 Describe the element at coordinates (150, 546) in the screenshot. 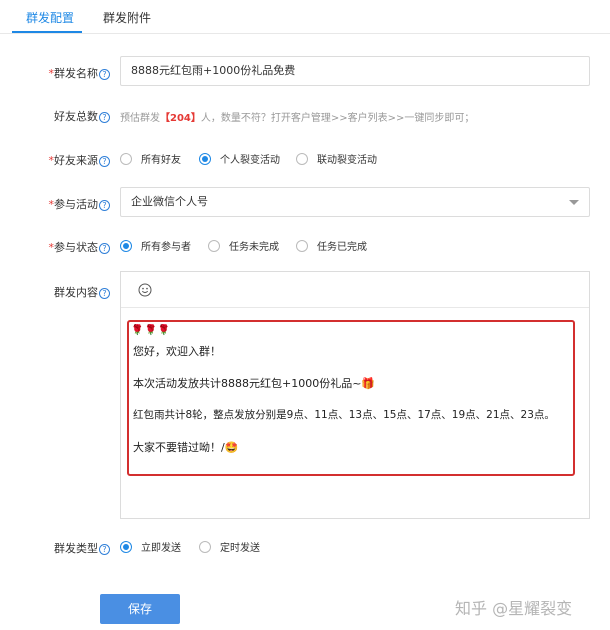

I see `radio-send-now: 立即发送` at that location.